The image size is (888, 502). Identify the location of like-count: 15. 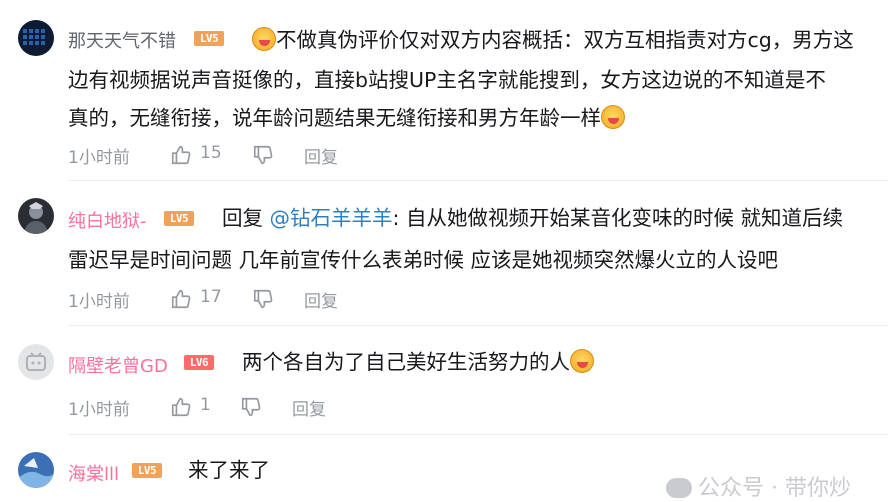
(211, 153).